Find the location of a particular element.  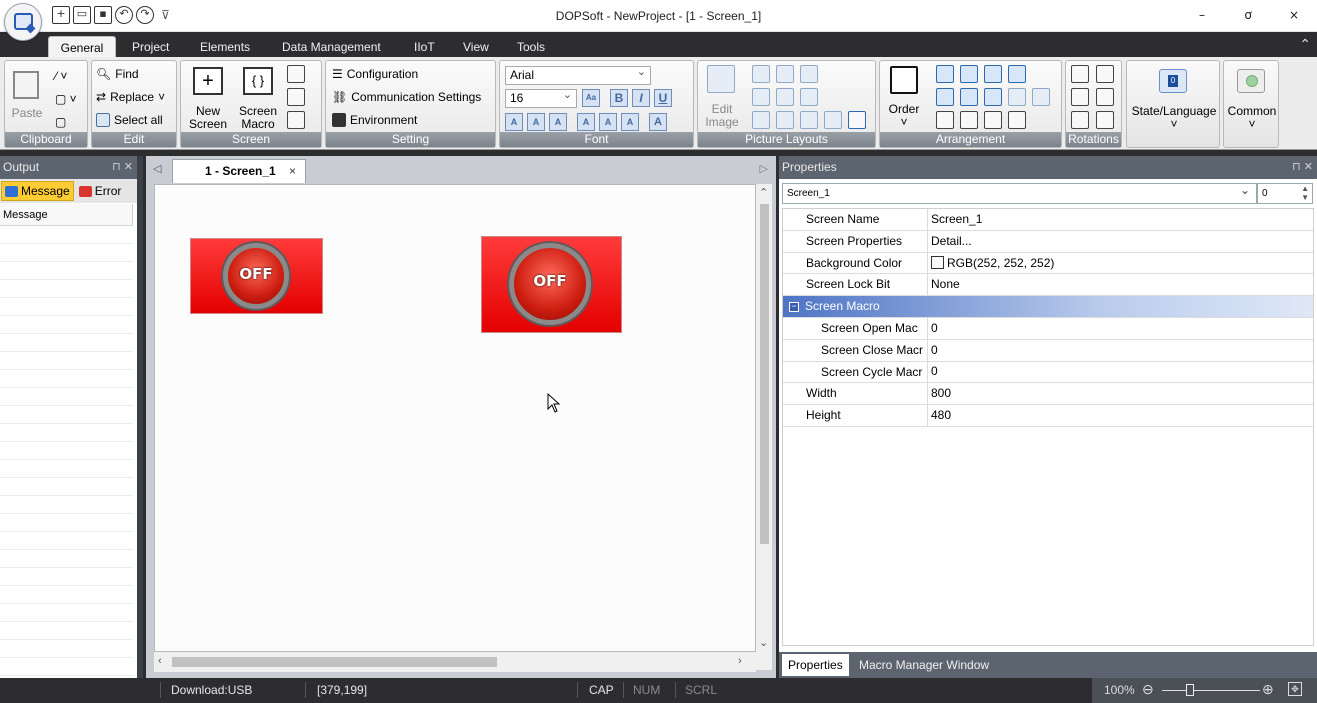

tab-properties: Properties is located at coordinates (815, 665).